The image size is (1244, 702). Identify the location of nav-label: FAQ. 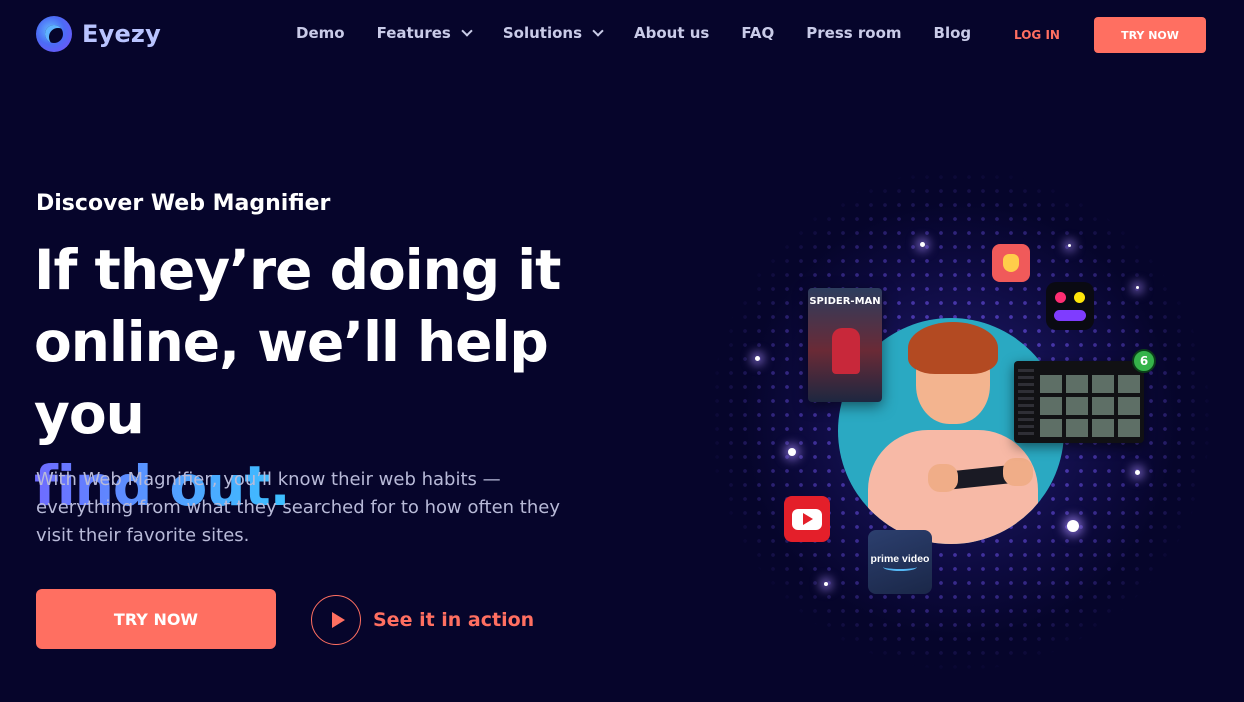
(758, 33).